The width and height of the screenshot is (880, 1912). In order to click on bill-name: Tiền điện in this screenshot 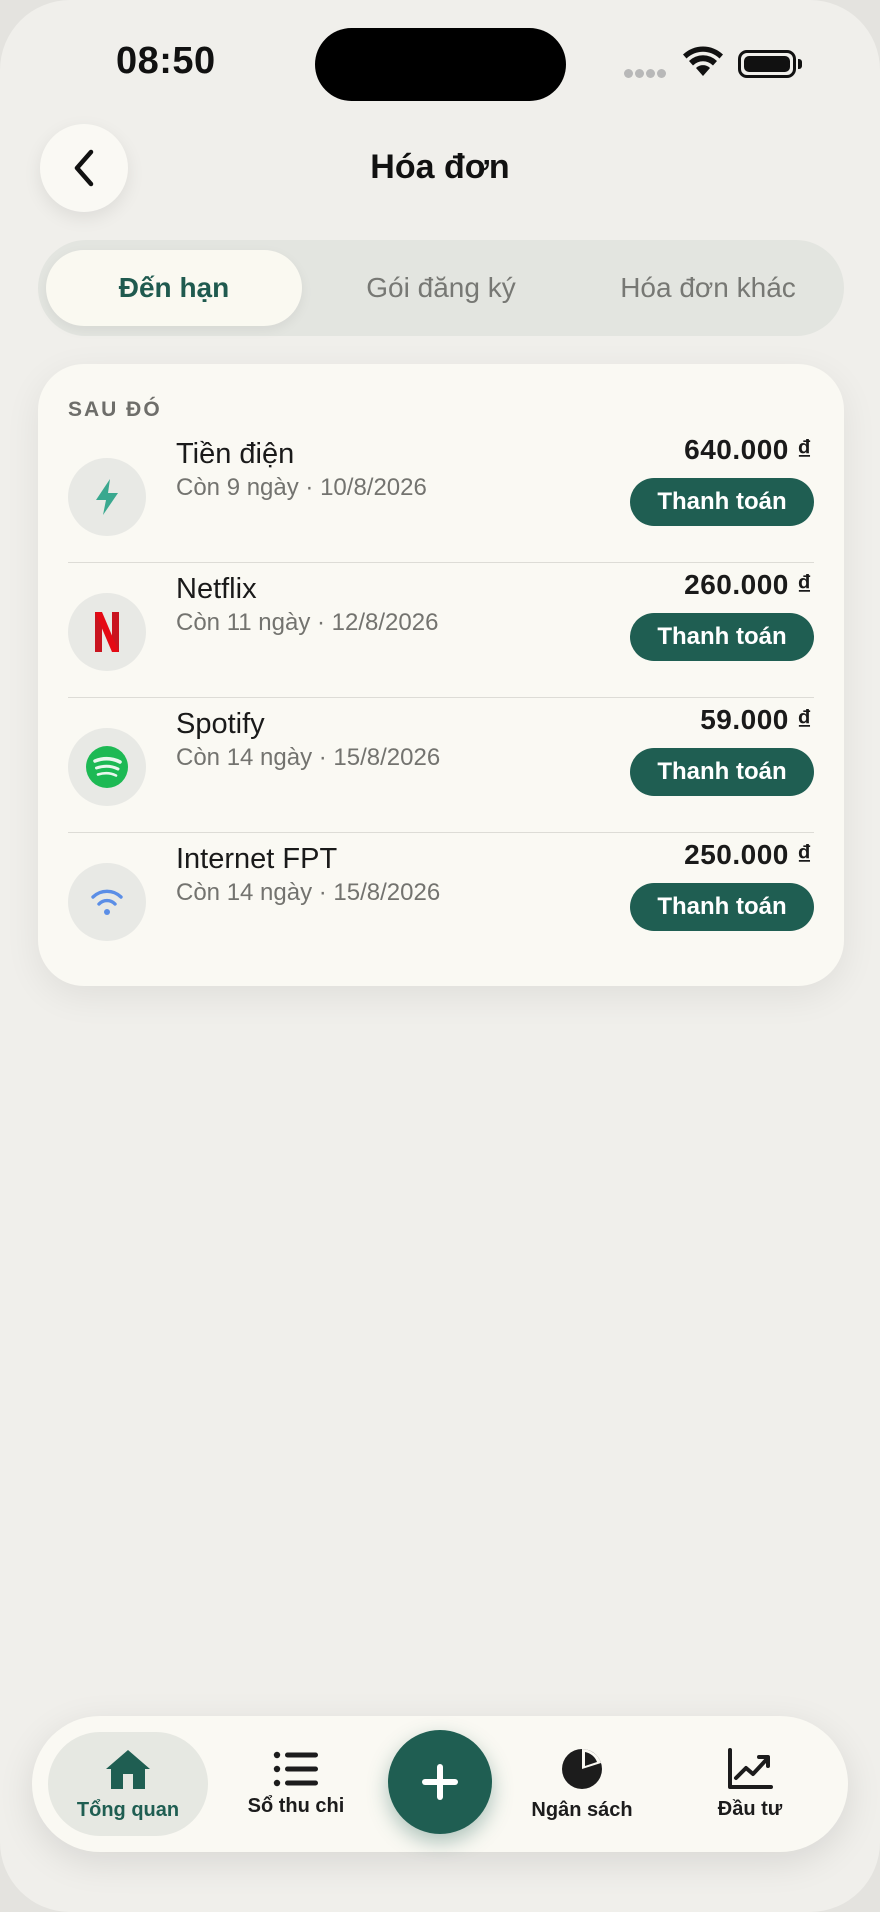, I will do `click(235, 454)`.